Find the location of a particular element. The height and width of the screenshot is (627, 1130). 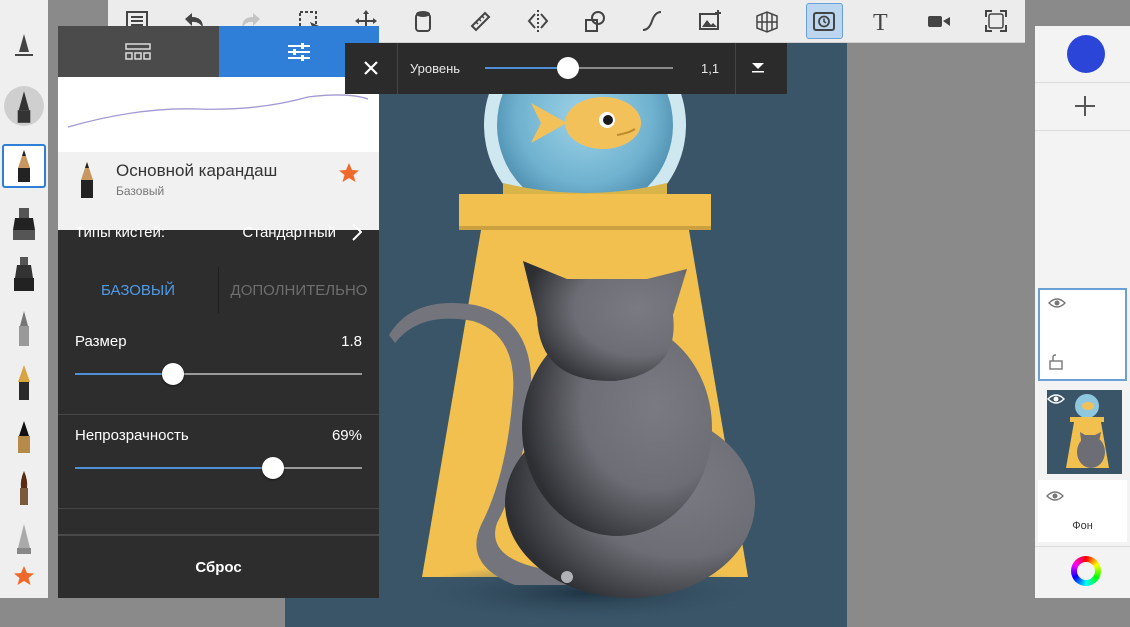

tab-basic: БАЗОВЫЙ is located at coordinates (138, 290).